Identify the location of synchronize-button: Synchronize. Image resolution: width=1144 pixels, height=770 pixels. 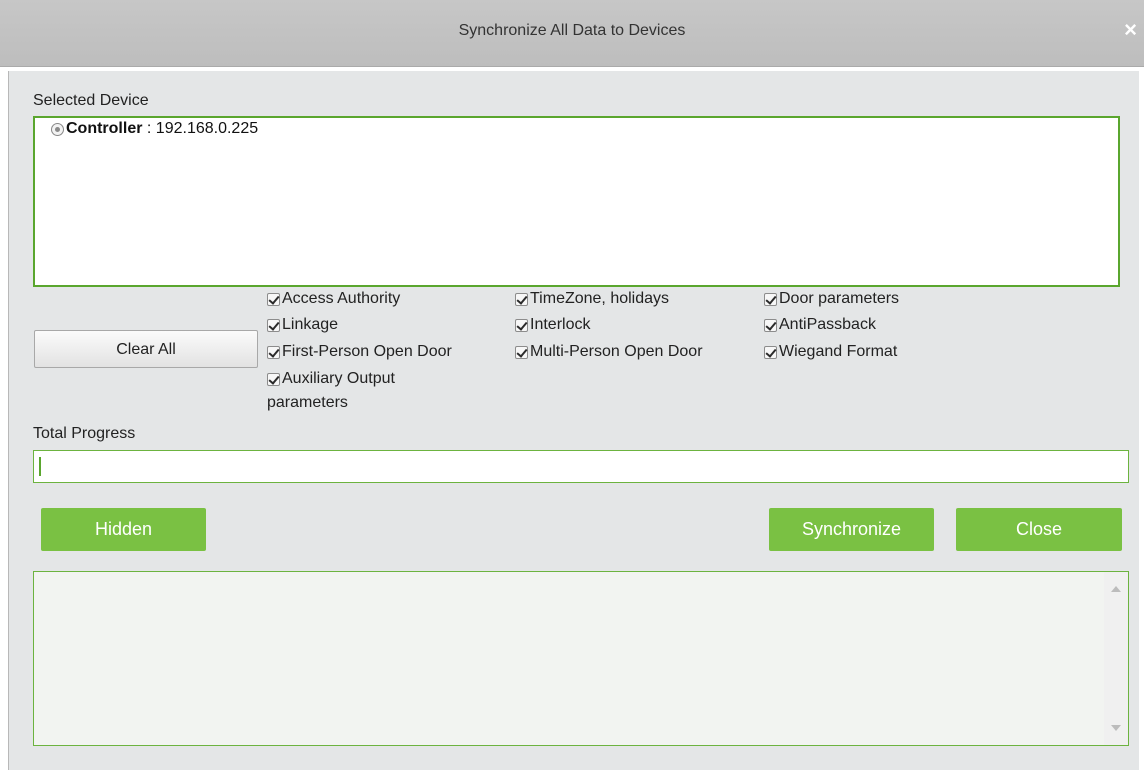
(851, 529).